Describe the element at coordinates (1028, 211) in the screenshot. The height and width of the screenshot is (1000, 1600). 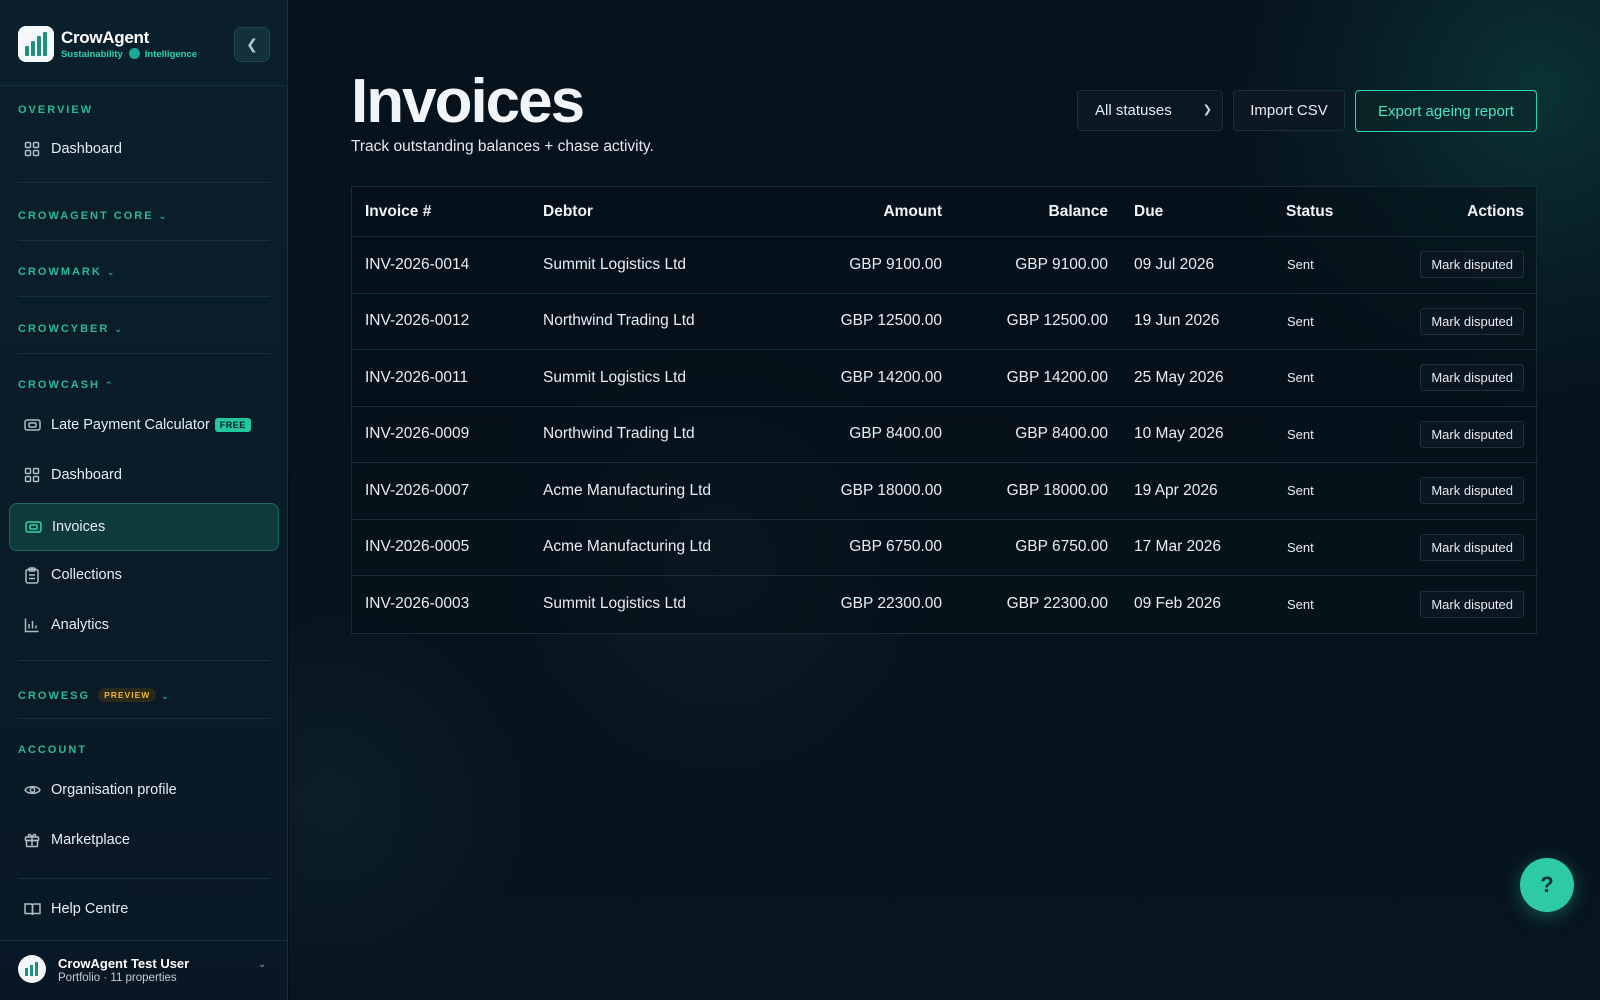
I see `column-header-balance: Balance` at that location.